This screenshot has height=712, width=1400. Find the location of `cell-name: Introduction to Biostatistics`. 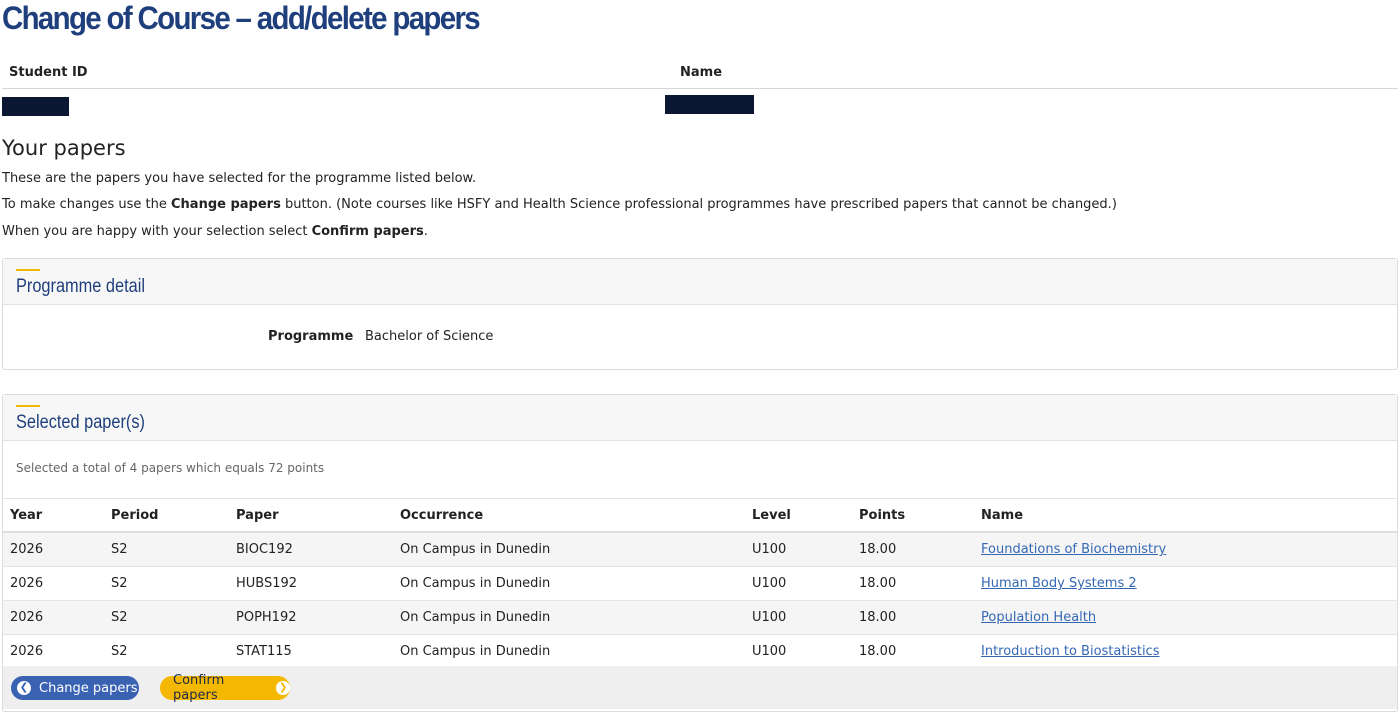

cell-name: Introduction to Biostatistics is located at coordinates (1185, 651).